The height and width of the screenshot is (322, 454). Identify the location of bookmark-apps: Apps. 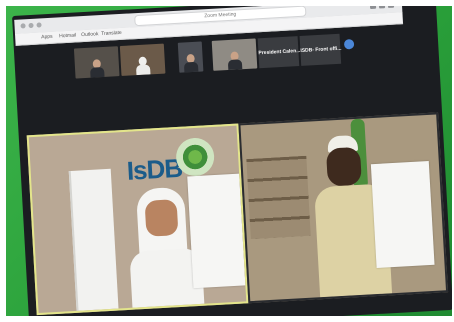
(47, 38).